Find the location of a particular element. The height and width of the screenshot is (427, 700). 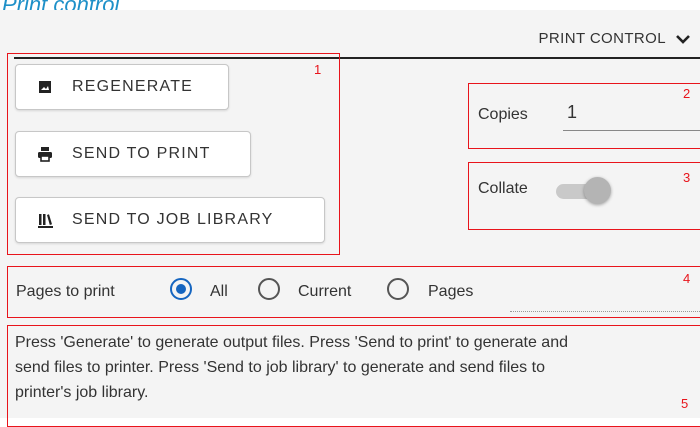

regenerate-button: REGENERATE is located at coordinates (122, 87).